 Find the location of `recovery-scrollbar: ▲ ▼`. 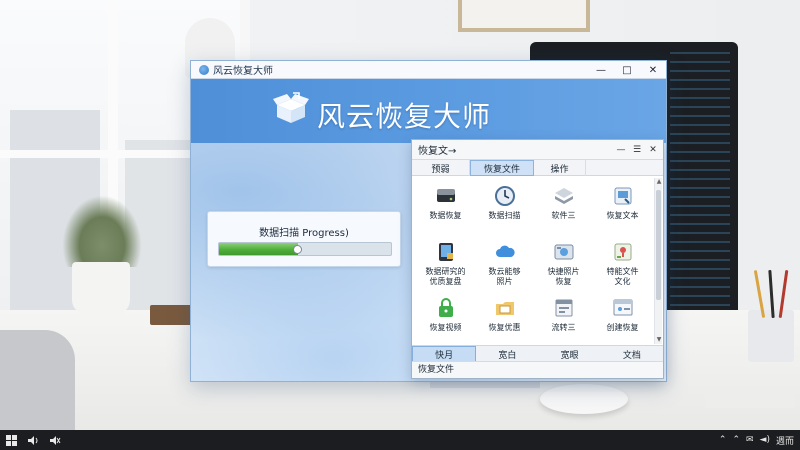

recovery-scrollbar: ▲ ▼ is located at coordinates (658, 261).